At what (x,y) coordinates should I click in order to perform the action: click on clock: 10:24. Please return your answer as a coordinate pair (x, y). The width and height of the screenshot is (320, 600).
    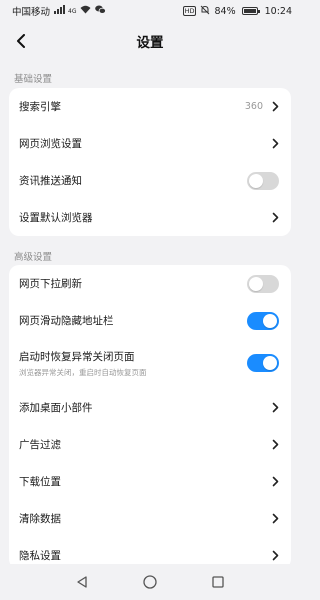
    Looking at the image, I should click on (278, 11).